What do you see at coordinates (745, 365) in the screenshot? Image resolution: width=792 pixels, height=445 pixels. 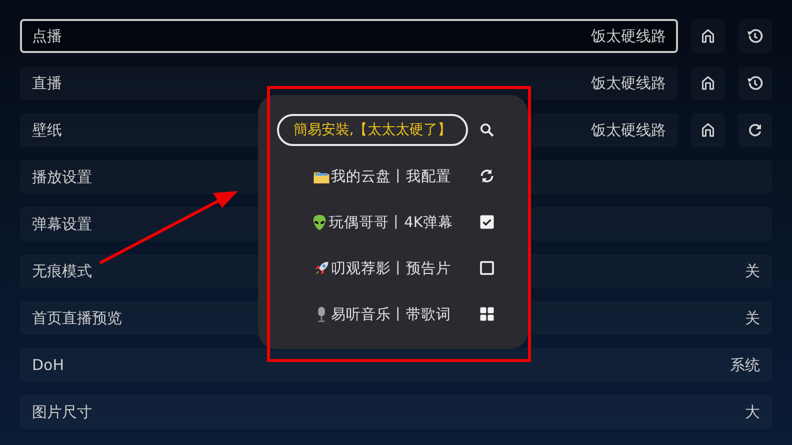 I see `setting-value: 系统` at bounding box center [745, 365].